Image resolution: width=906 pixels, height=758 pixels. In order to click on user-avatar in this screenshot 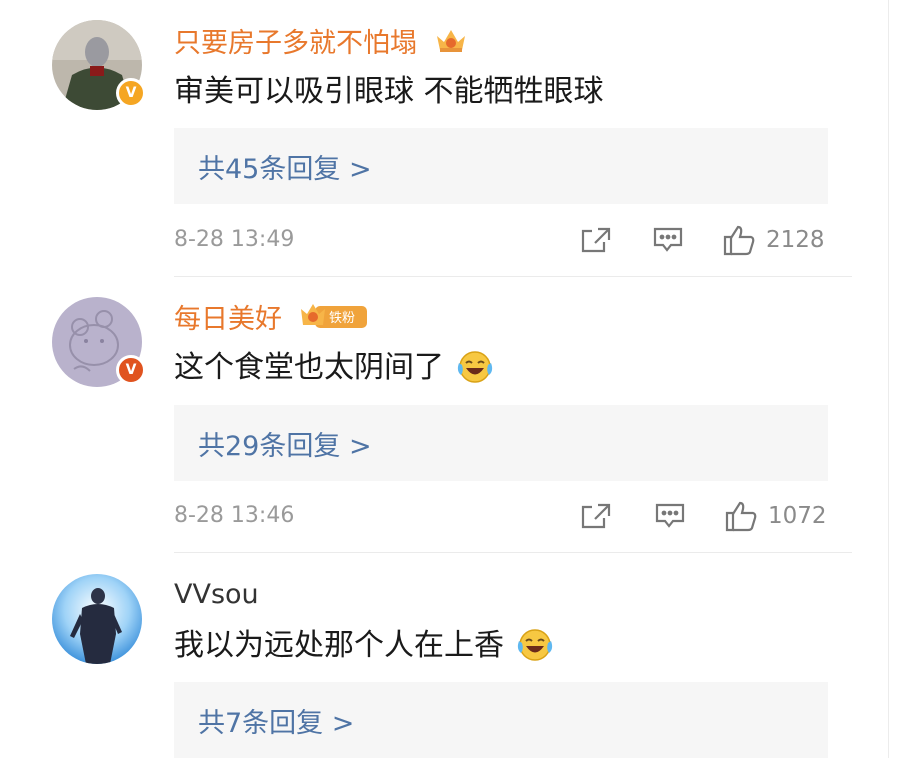, I will do `click(97, 619)`.